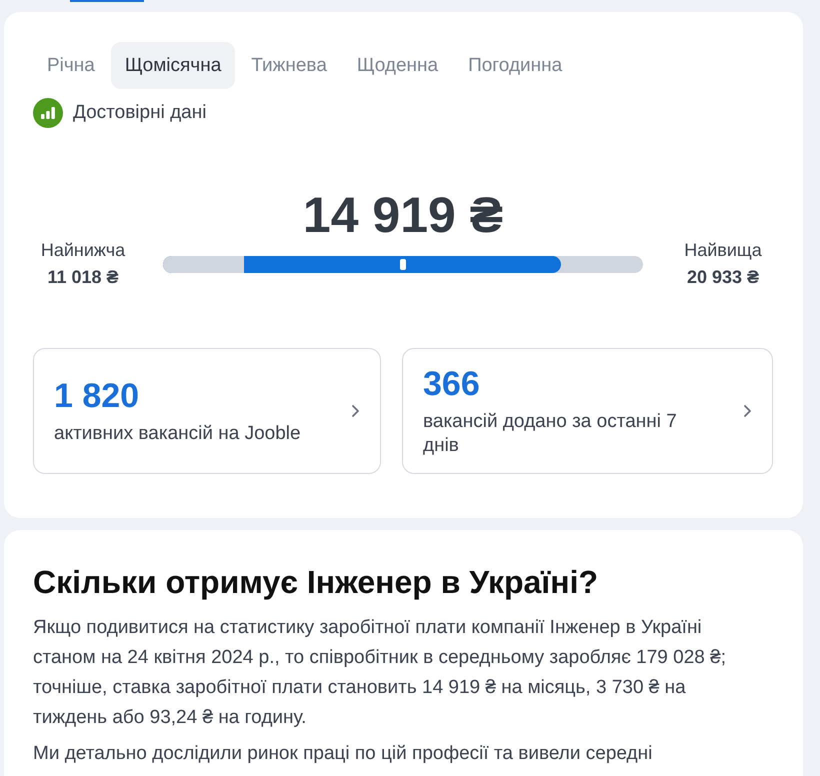  What do you see at coordinates (178, 434) in the screenshot?
I see `stat-label: активних вакансій на Jooble` at bounding box center [178, 434].